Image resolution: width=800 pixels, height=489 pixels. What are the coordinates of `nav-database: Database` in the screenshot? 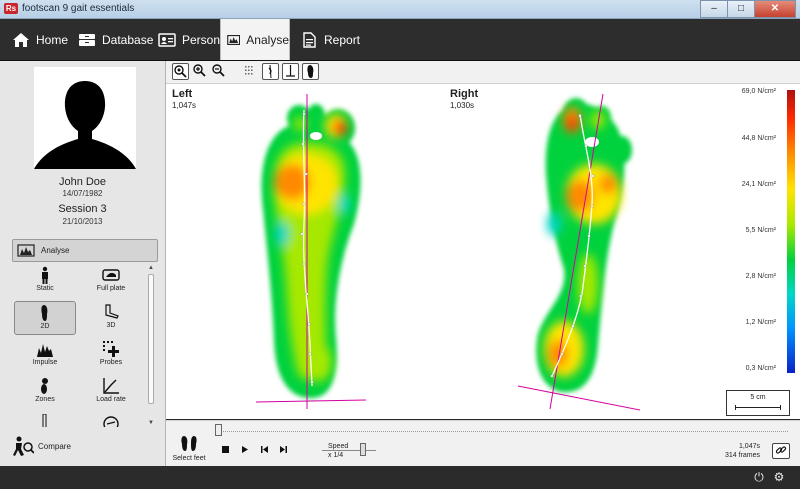 It's located at (115, 39).